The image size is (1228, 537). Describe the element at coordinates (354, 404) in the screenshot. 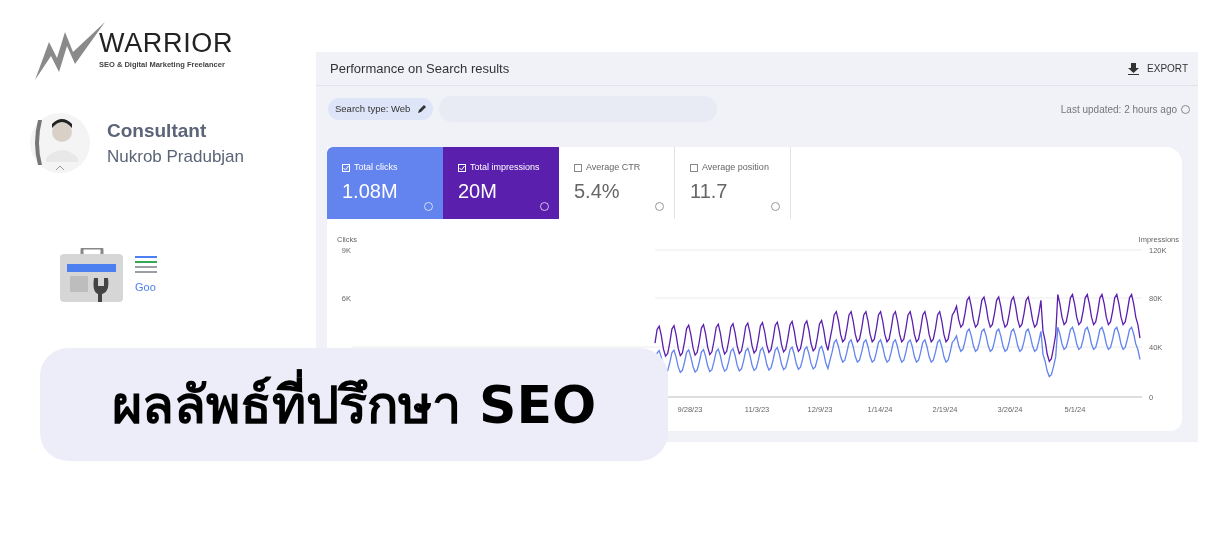

I see `banner-heading: ผลลัพธ์ที่ปรึกษา SEO` at that location.